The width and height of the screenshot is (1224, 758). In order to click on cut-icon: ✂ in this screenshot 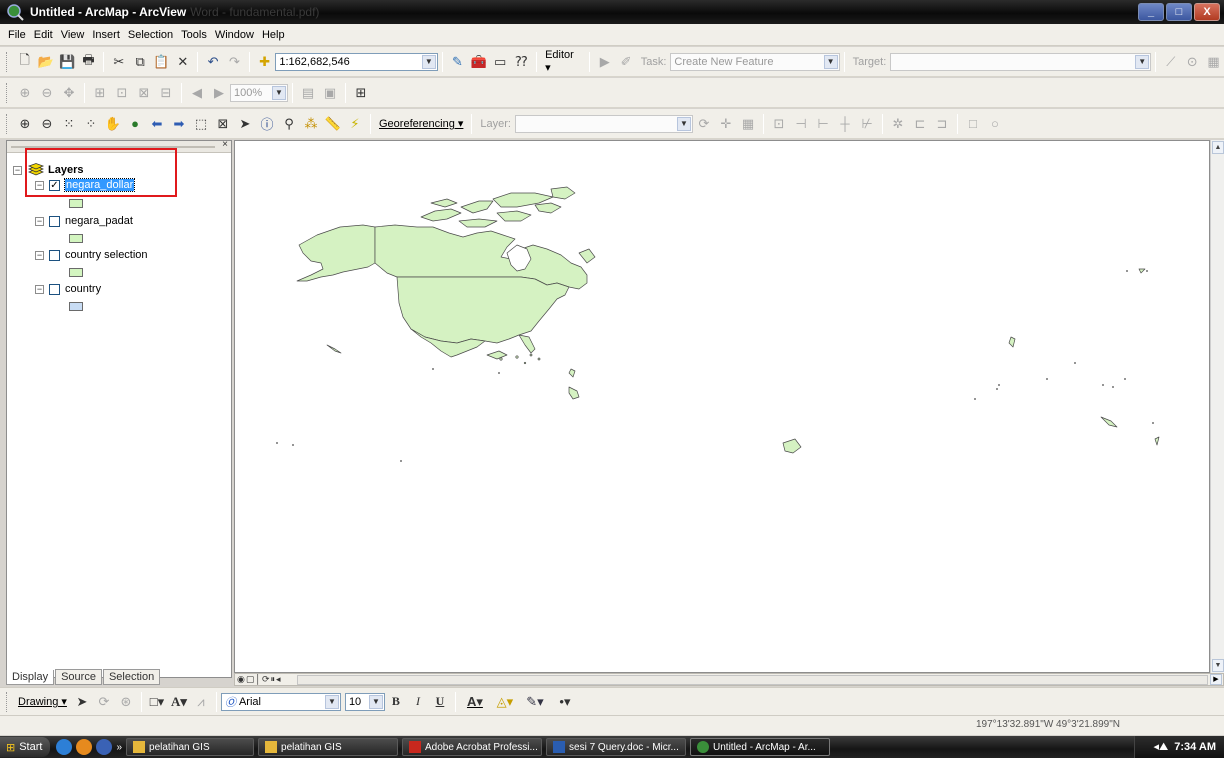, I will do `click(118, 62)`.